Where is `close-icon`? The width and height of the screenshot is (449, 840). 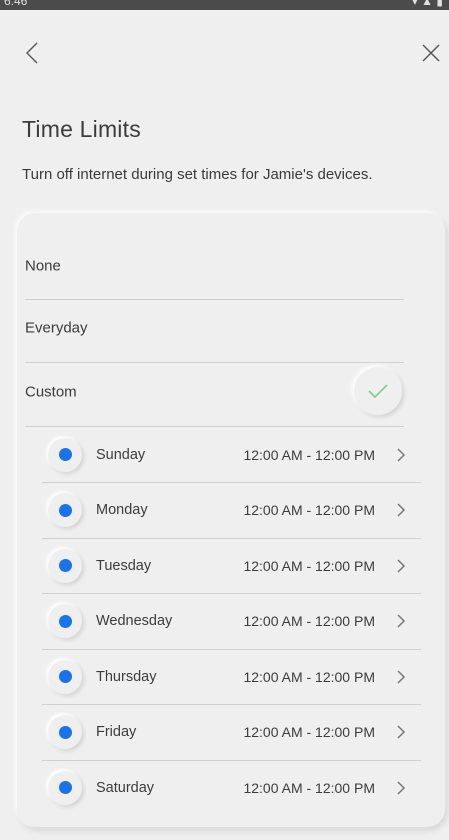
close-icon is located at coordinates (431, 53).